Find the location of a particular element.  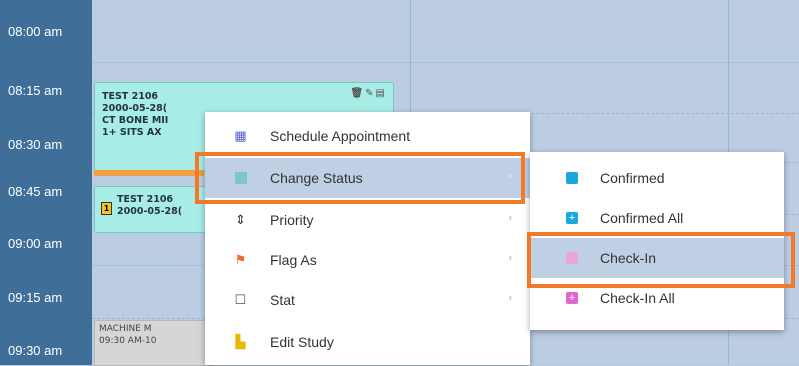

time-label: 09:00 am is located at coordinates (35, 243).